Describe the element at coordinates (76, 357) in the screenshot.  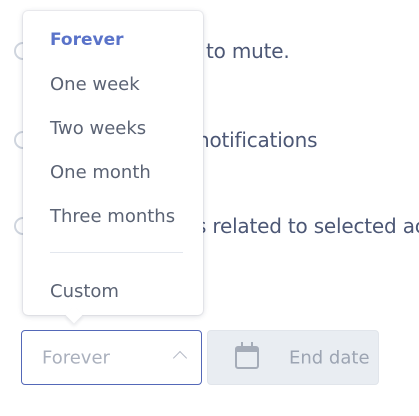
I see `duration-select-value: Forever` at that location.